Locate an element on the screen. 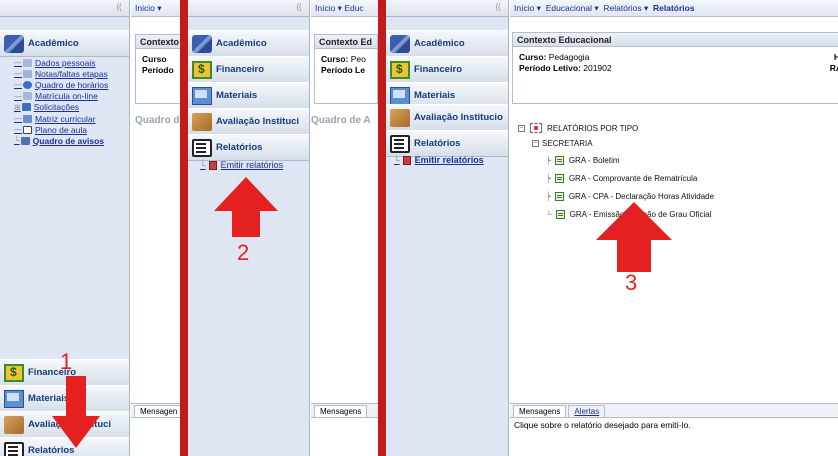 This screenshot has width=838, height=456. messages-bar: Mensagen is located at coordinates (155, 429).